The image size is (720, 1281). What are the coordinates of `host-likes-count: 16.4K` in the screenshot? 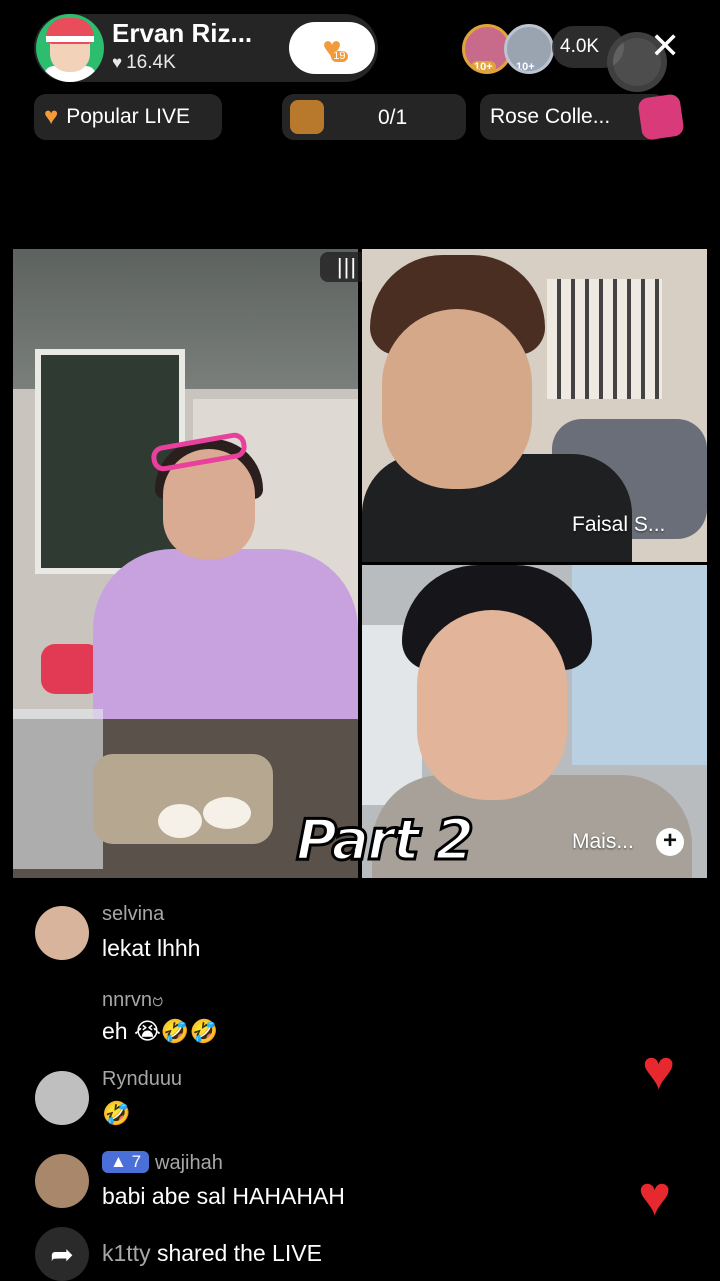 It's located at (151, 62).